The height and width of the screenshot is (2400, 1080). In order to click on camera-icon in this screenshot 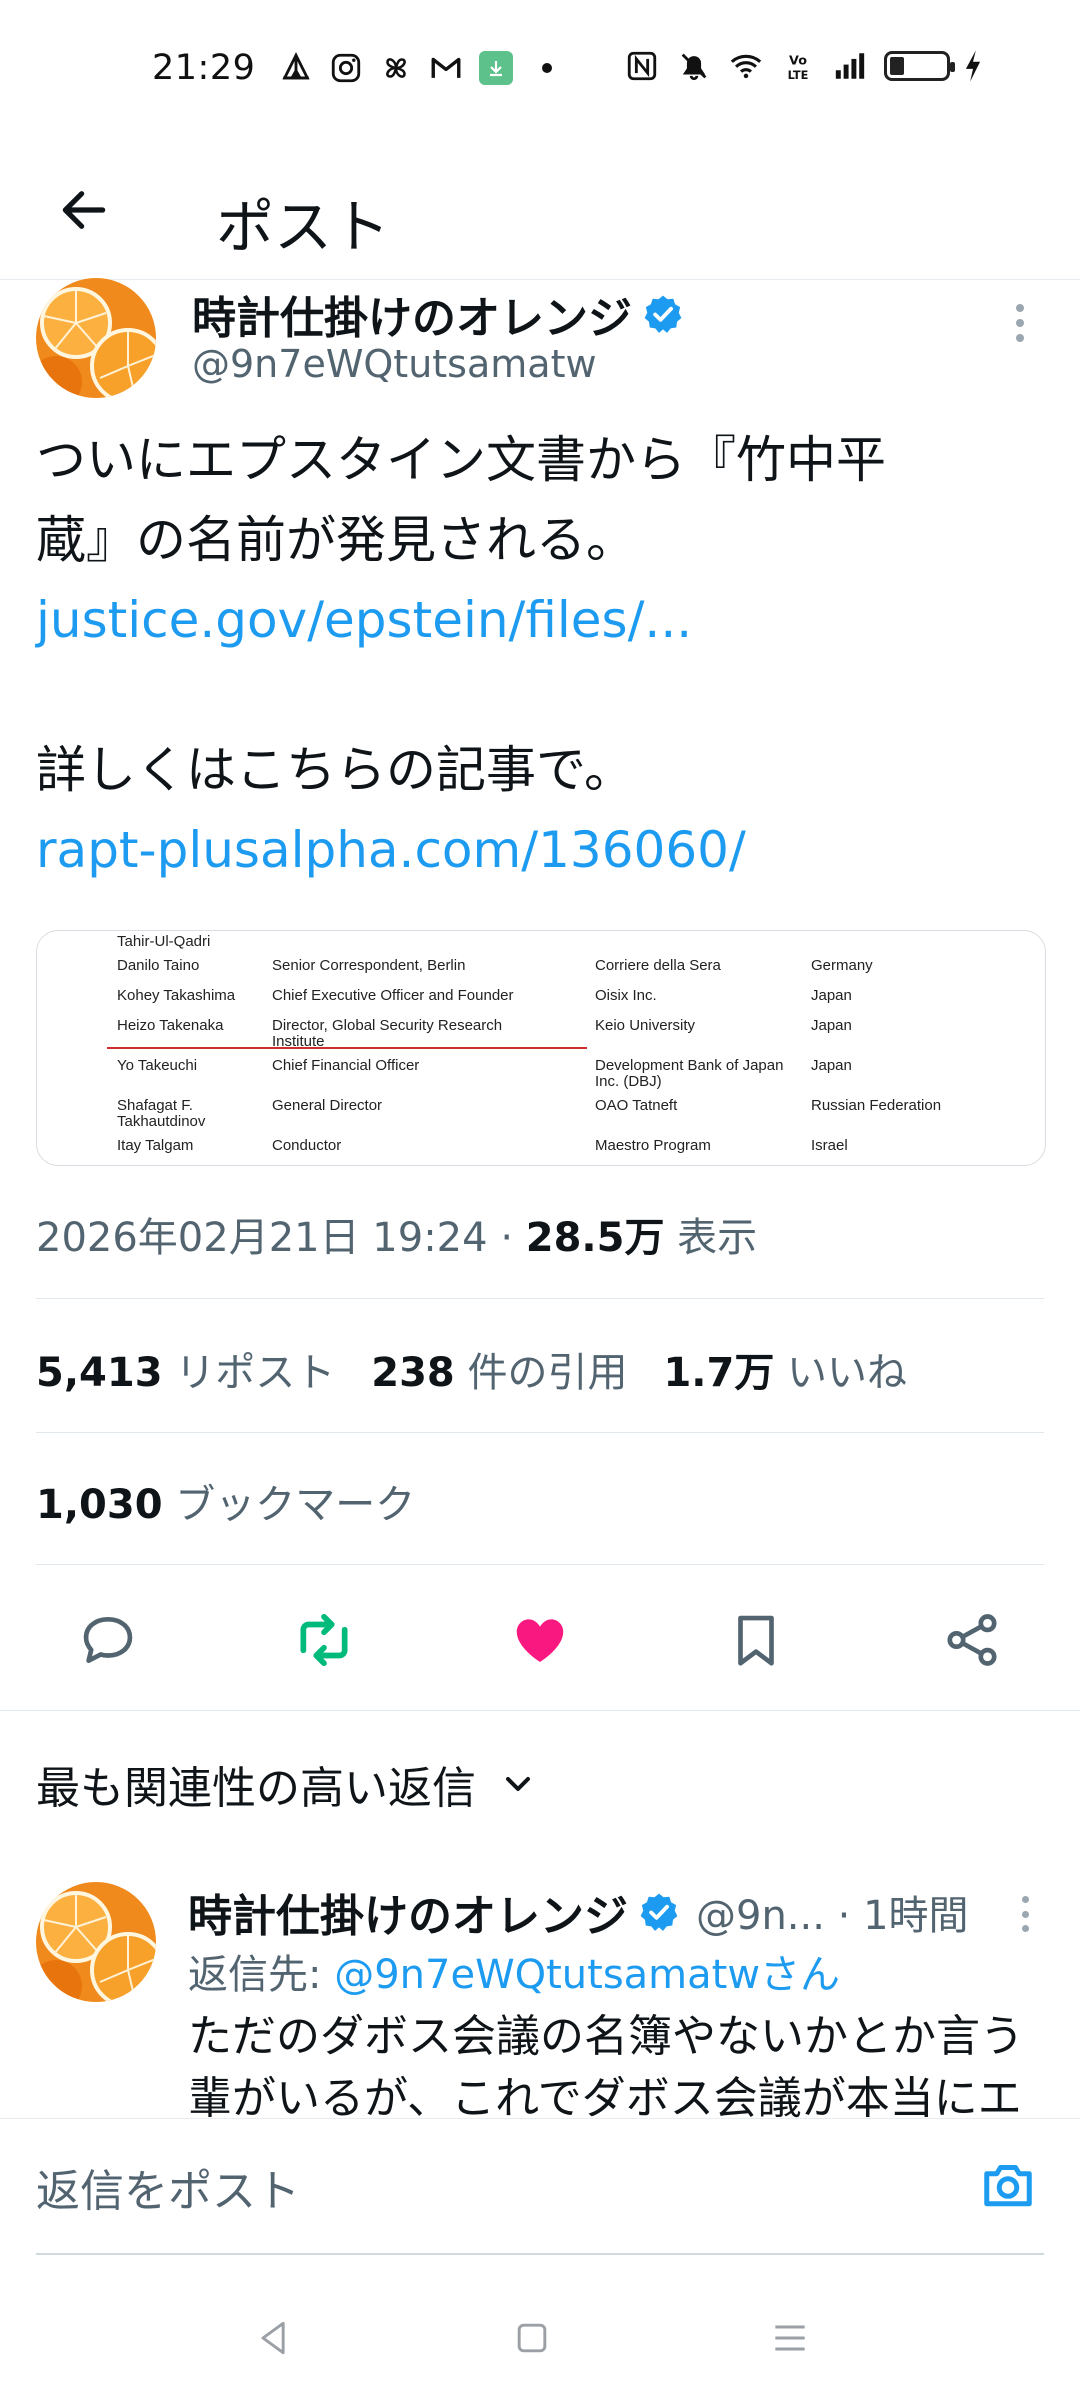, I will do `click(1008, 2186)`.